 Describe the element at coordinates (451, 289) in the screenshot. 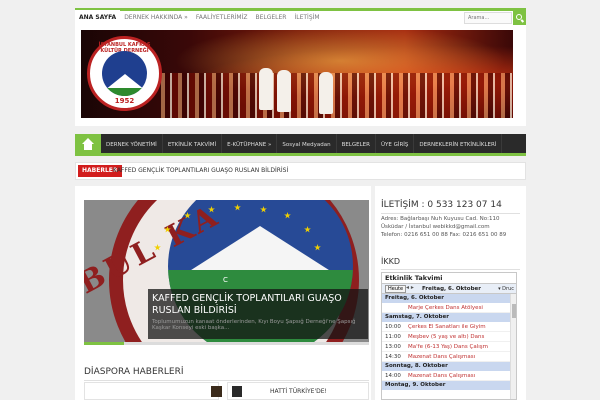

I see `calendar-current-date: Freitag, 6. Oktober` at that location.